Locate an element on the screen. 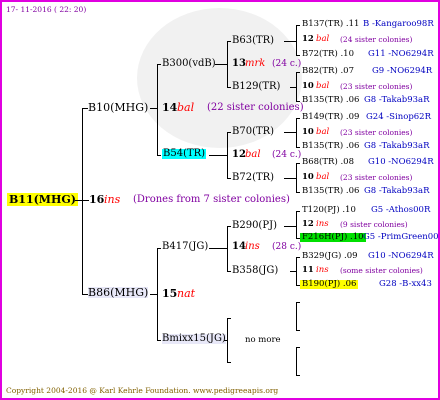  b290: B290(PJ) is located at coordinates (254, 226).